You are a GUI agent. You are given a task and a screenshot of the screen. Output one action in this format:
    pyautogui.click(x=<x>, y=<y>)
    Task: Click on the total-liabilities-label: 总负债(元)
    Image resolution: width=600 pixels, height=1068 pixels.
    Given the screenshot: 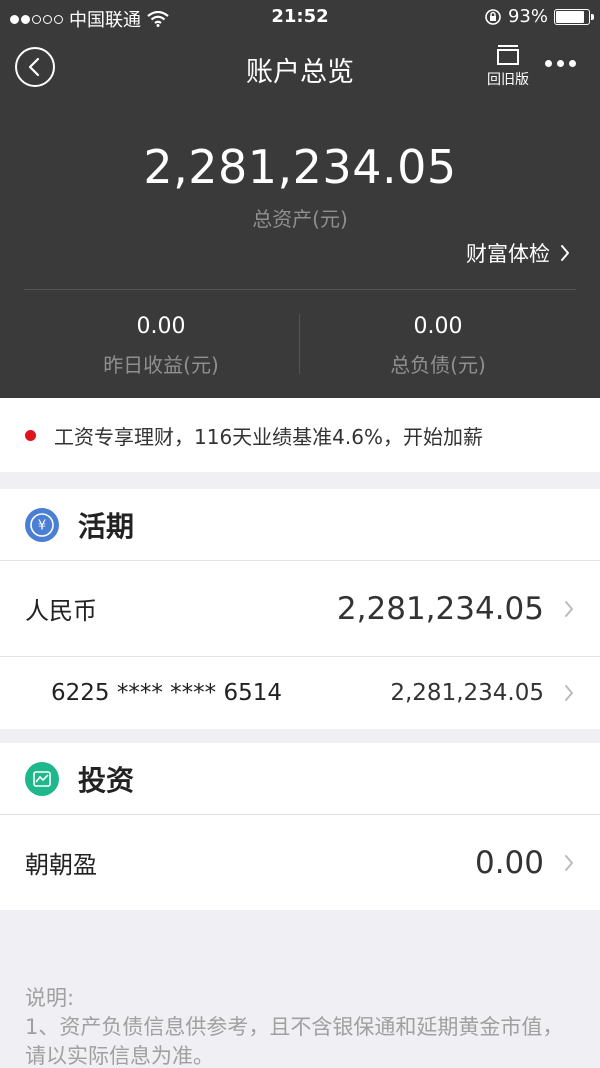 What is the action you would take?
    pyautogui.click(x=438, y=365)
    